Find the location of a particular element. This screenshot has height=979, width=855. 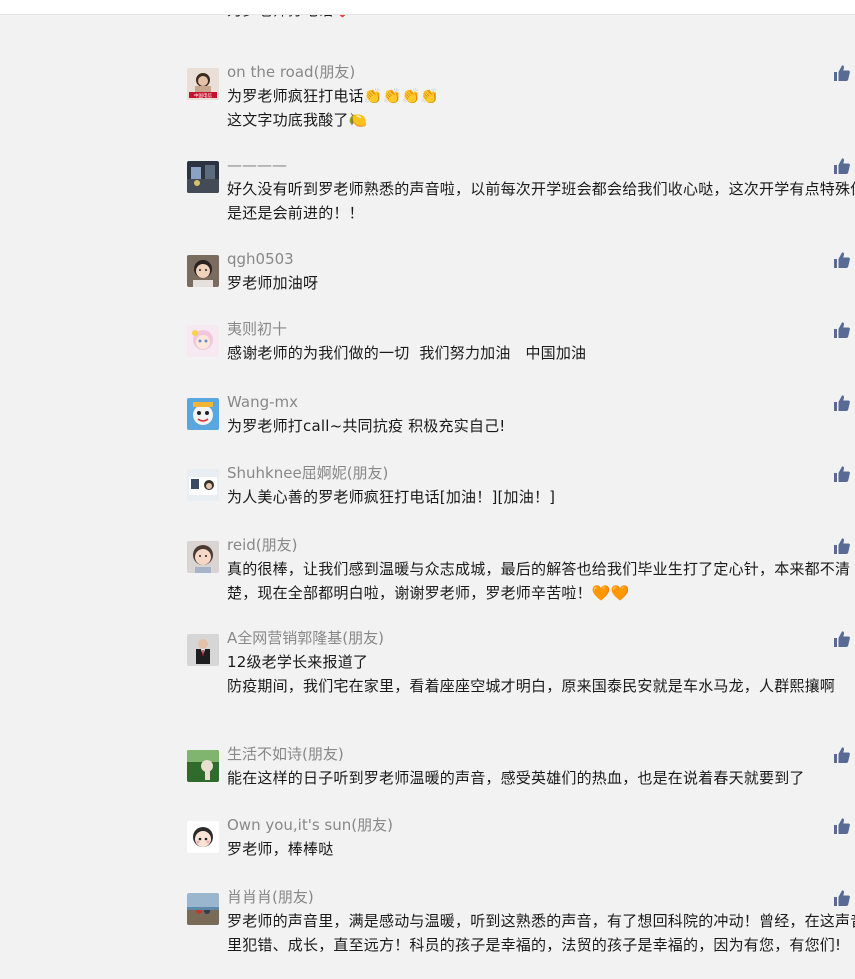

avatar-cute-icon is located at coordinates (203, 837).